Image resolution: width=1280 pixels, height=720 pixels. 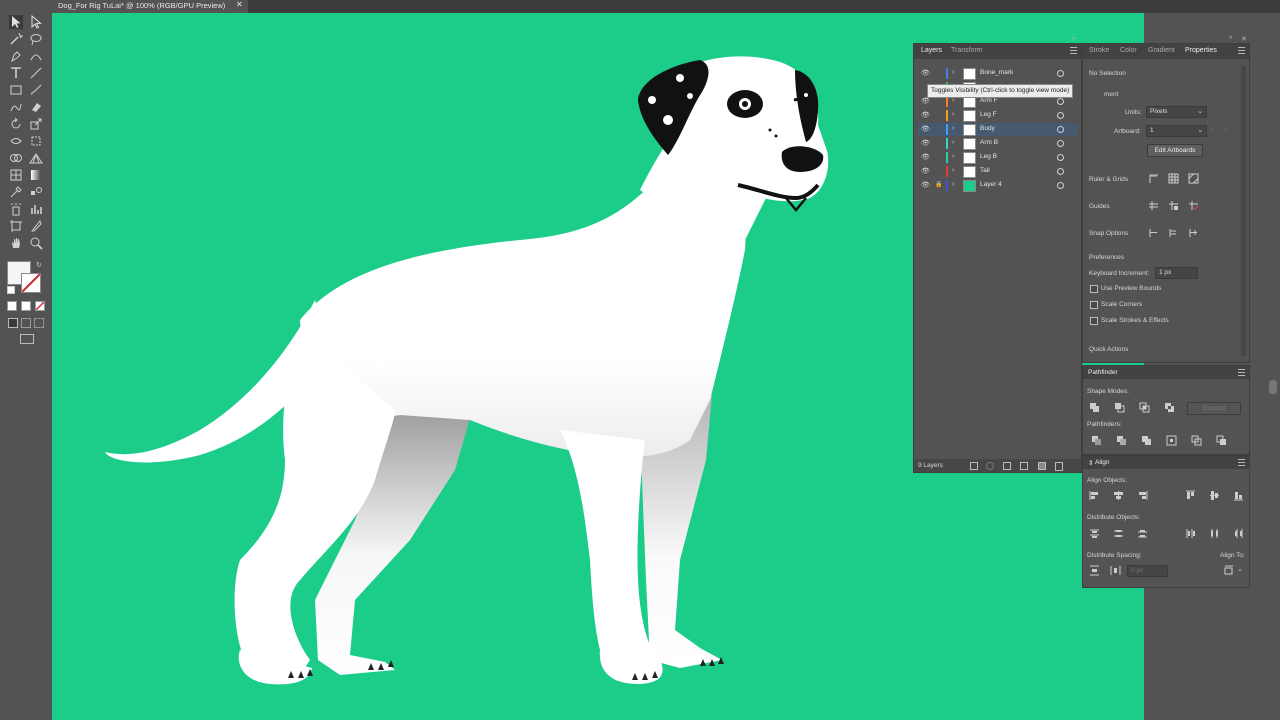 What do you see at coordinates (16, 107) in the screenshot?
I see `shaper-tool-icon` at bounding box center [16, 107].